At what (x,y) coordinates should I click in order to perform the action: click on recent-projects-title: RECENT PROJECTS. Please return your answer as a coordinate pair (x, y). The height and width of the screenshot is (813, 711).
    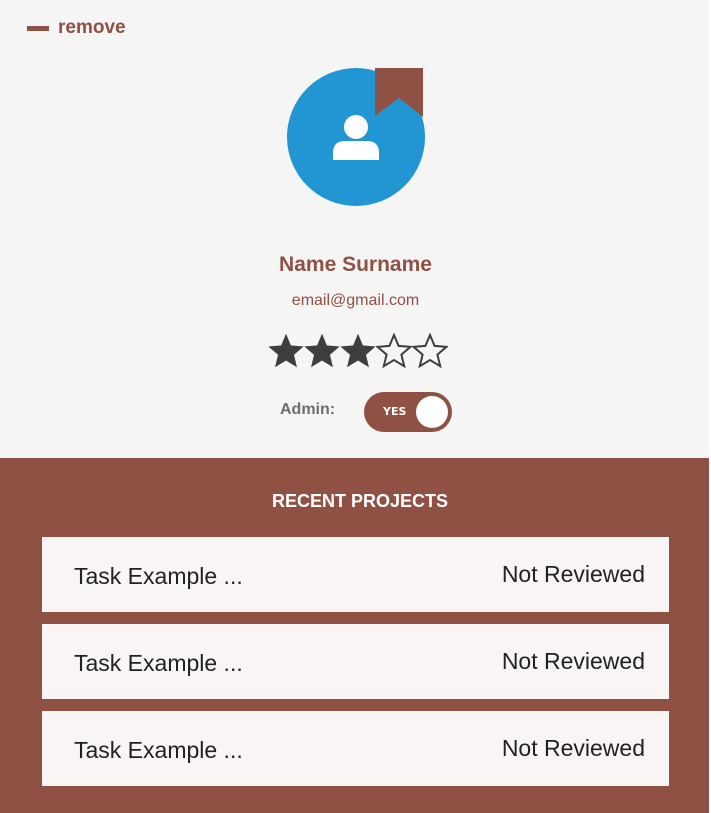
    Looking at the image, I should click on (360, 501).